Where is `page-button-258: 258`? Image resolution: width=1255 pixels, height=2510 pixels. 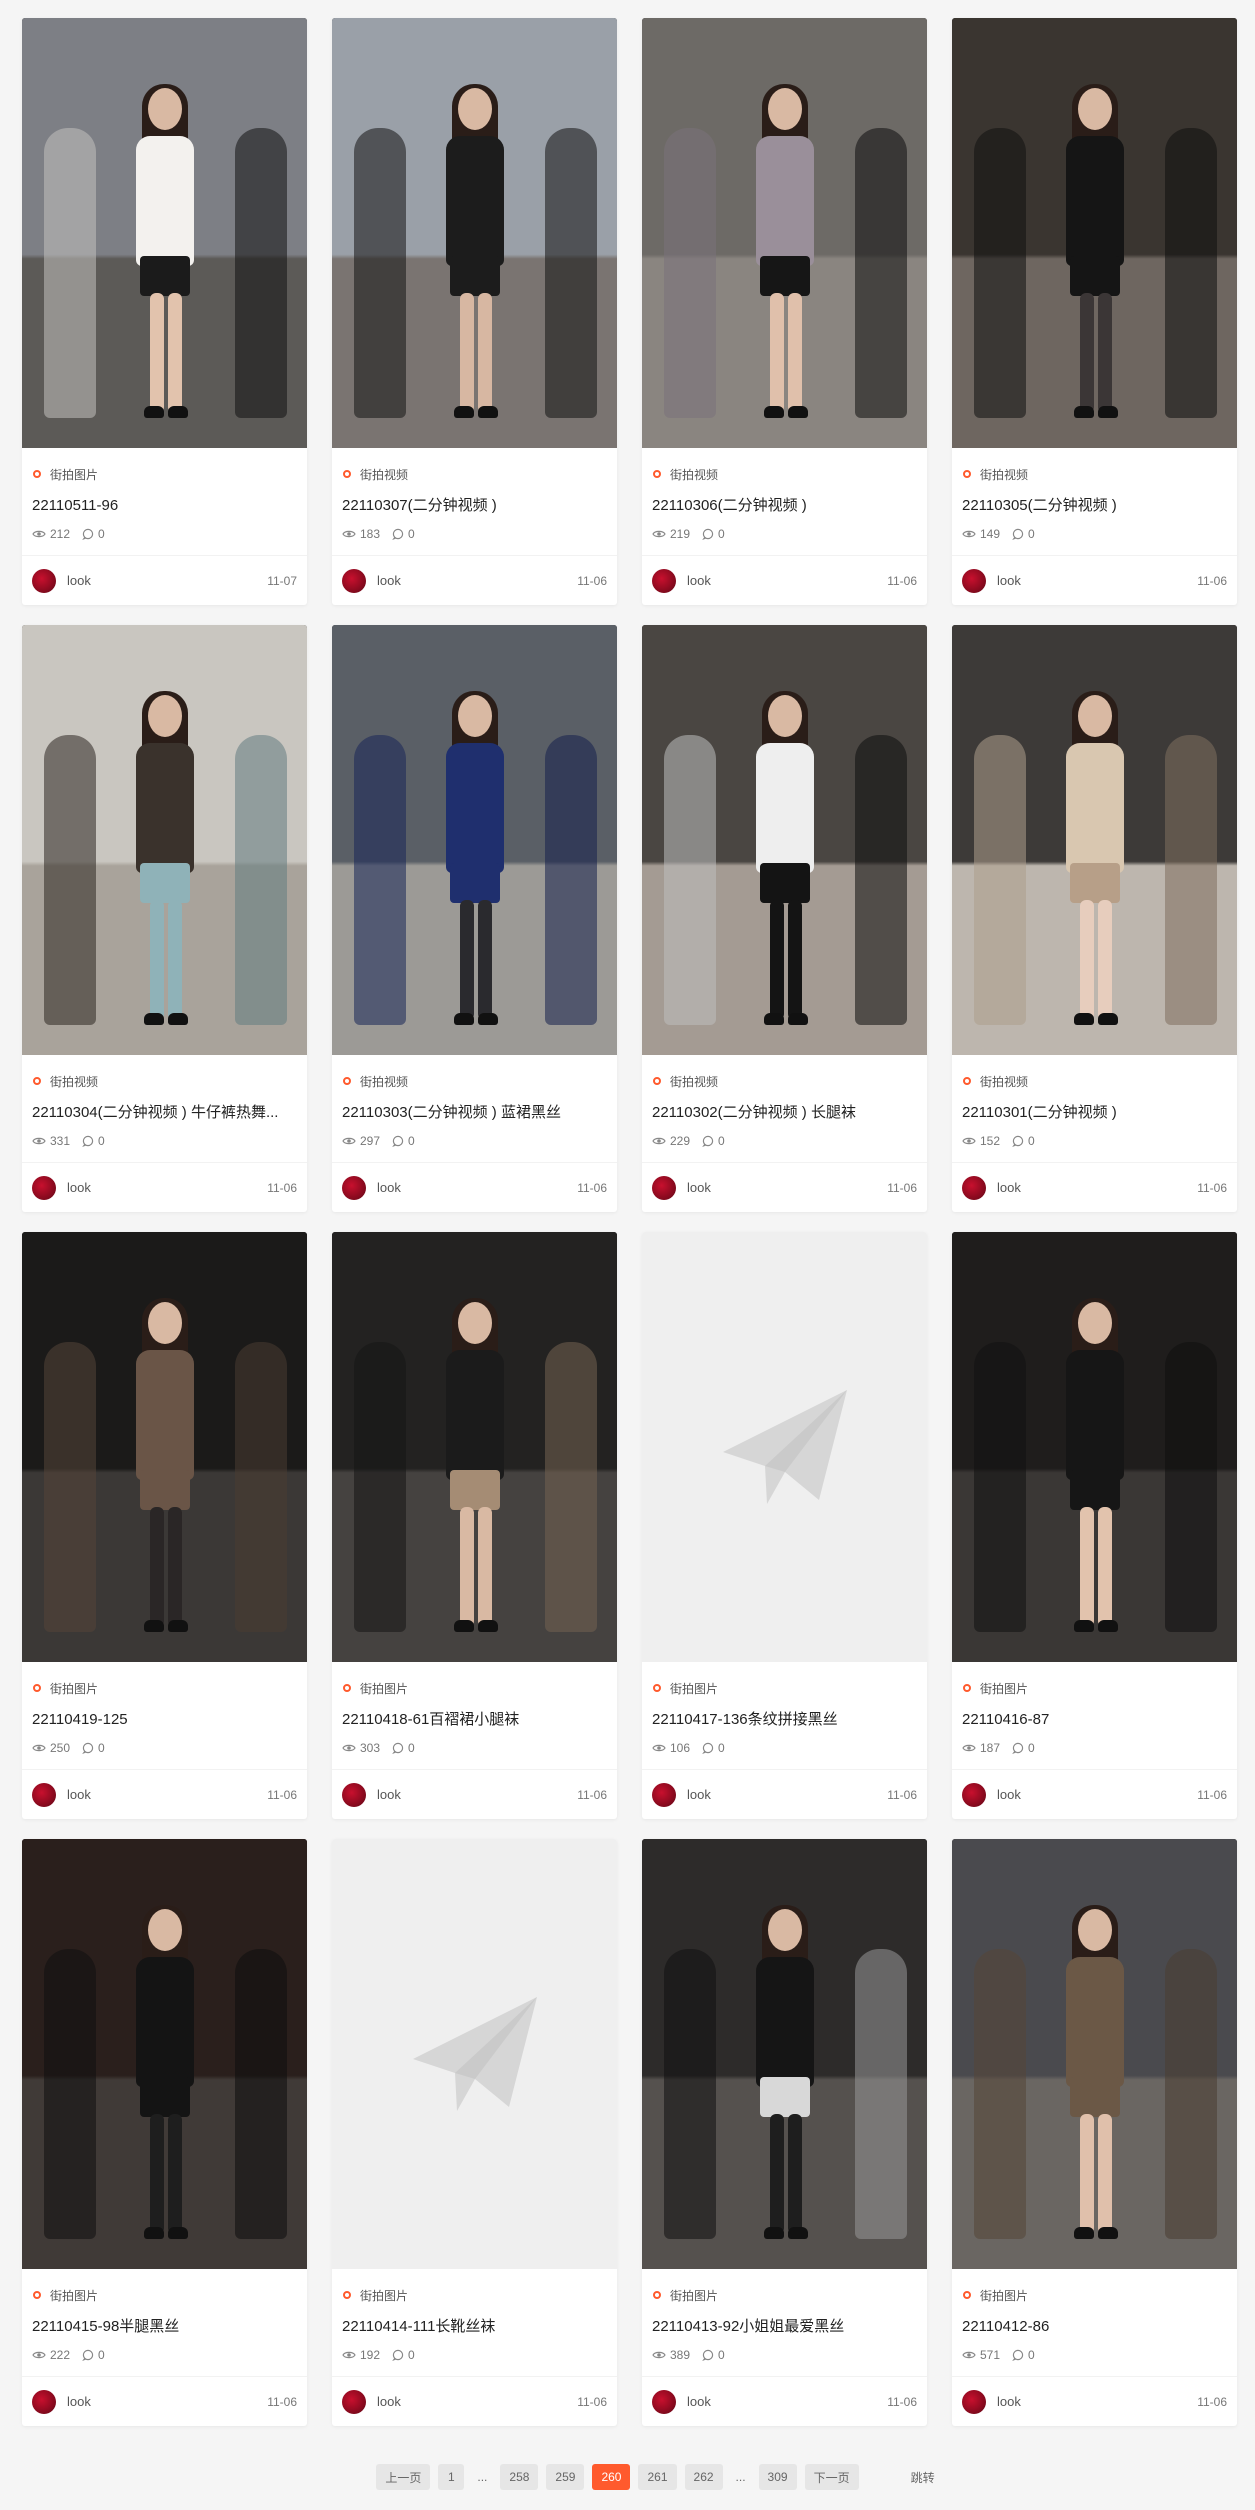 page-button-258: 258 is located at coordinates (519, 2477).